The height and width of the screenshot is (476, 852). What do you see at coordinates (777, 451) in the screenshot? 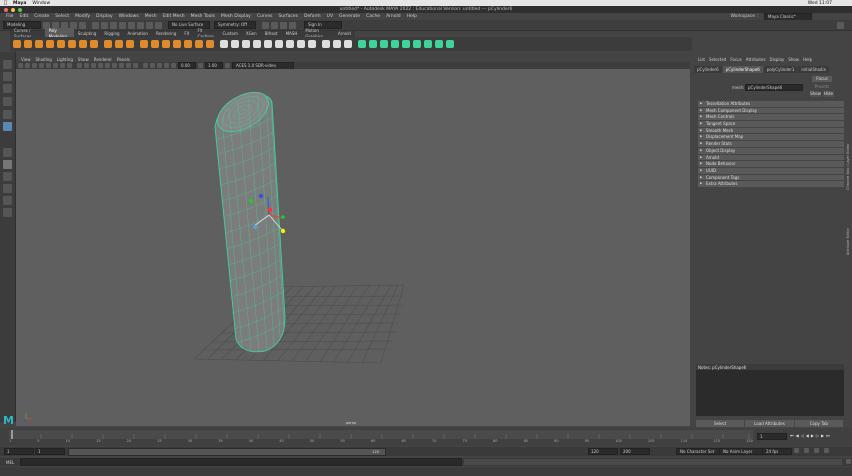
I see `fps-dropdown: 24 fps` at bounding box center [777, 451].